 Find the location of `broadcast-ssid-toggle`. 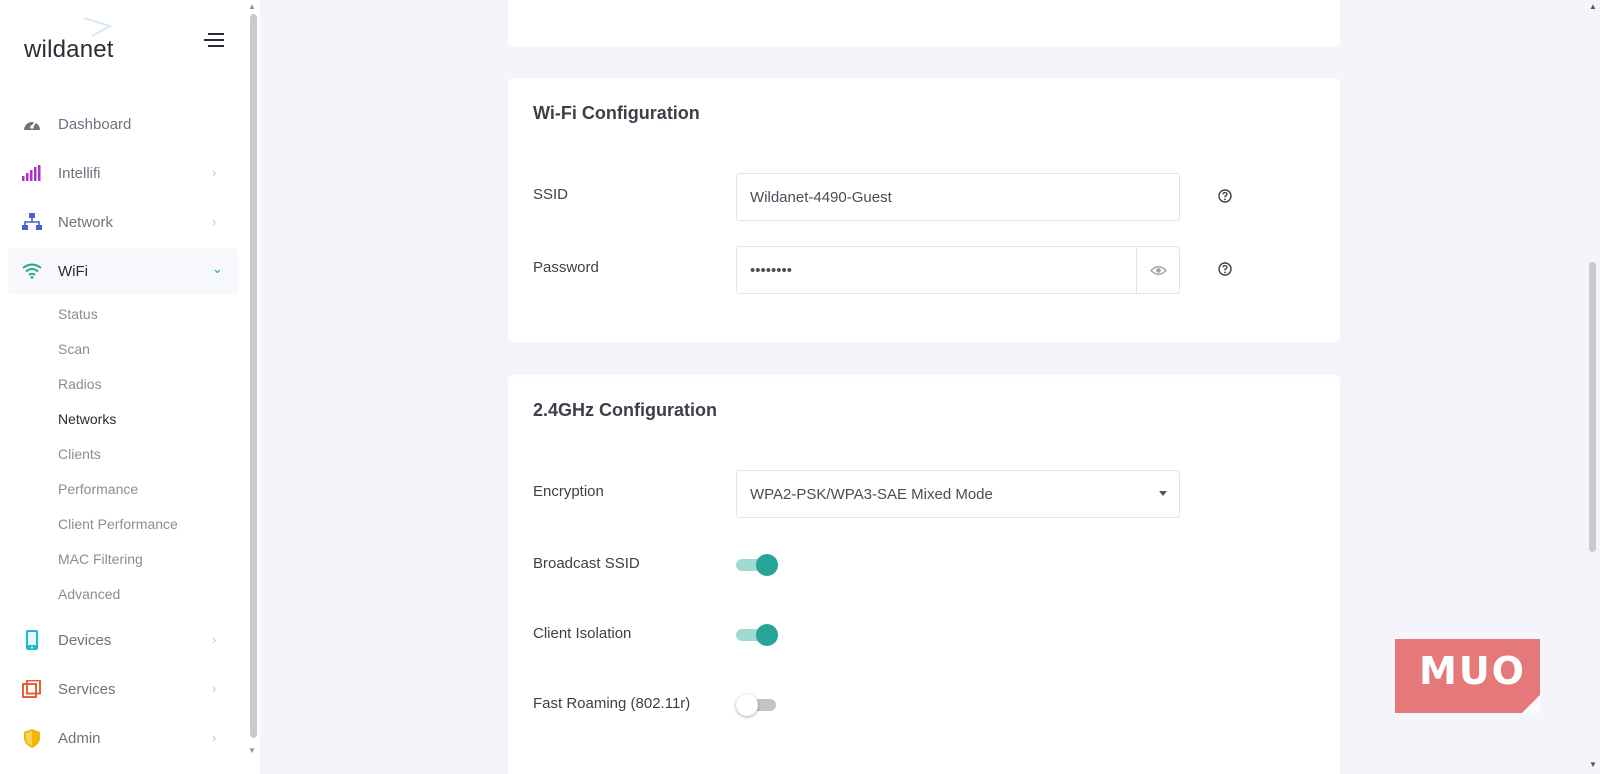

broadcast-ssid-toggle is located at coordinates (758, 565).